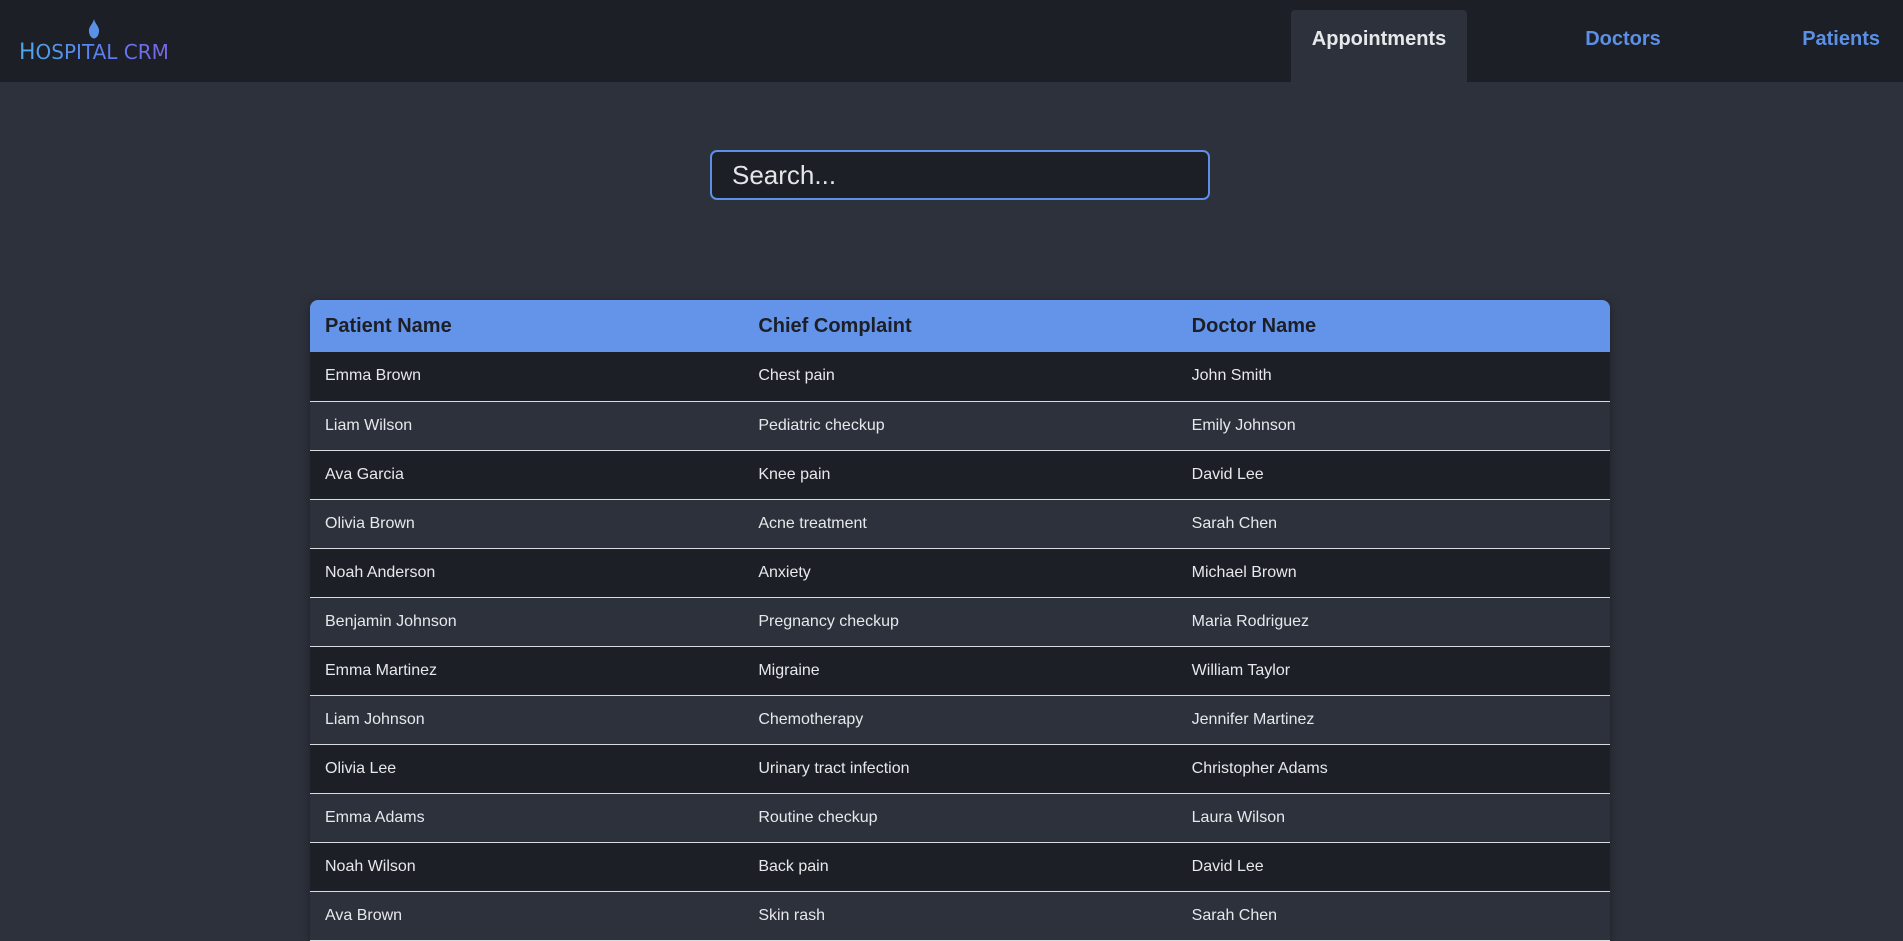 This screenshot has width=1903, height=941. Describe the element at coordinates (527, 622) in the screenshot. I see `patient-name-cell: Benjamin Johnson` at that location.